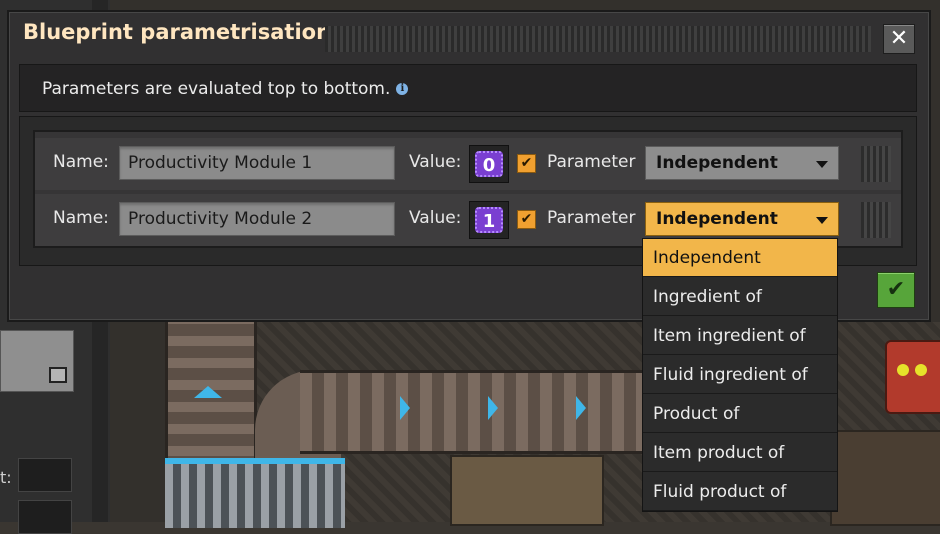 The width and height of the screenshot is (940, 534). I want to click on value-signal-badge: 0, so click(489, 164).